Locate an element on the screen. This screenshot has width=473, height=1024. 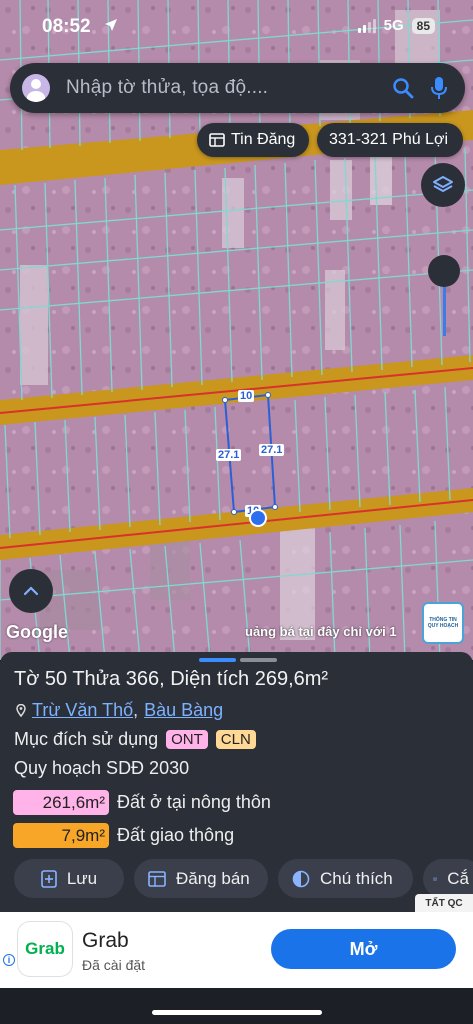
listings-chip: Tin Đăng is located at coordinates (253, 140).